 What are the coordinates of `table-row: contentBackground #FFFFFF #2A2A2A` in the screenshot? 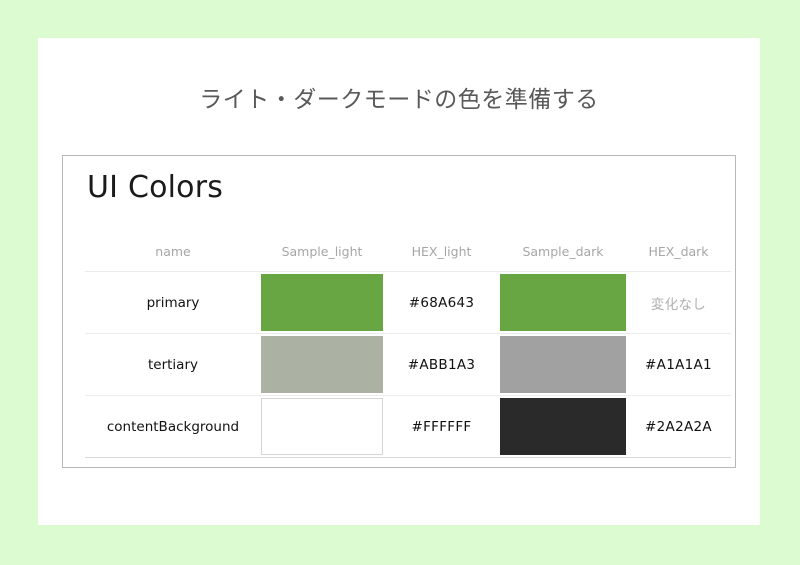 It's located at (408, 426).